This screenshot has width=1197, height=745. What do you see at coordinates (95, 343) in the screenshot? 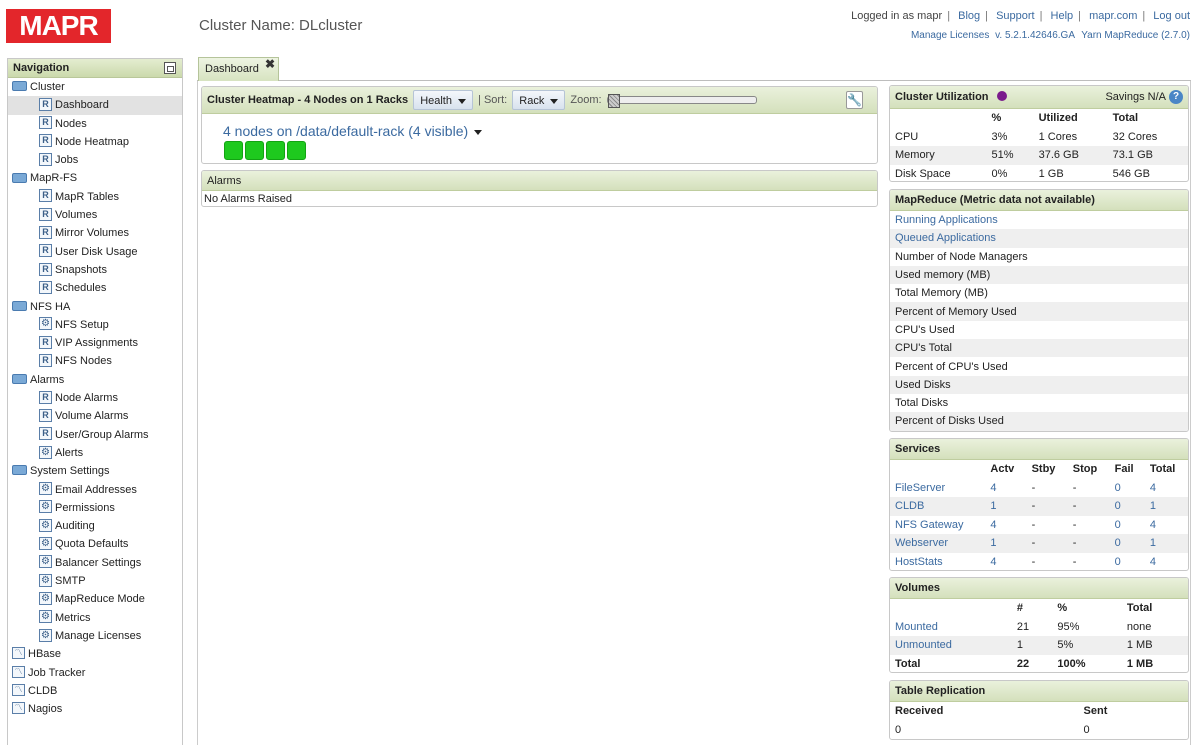
I see `nav-item-vip-assignments: R VIP Assignments` at bounding box center [95, 343].